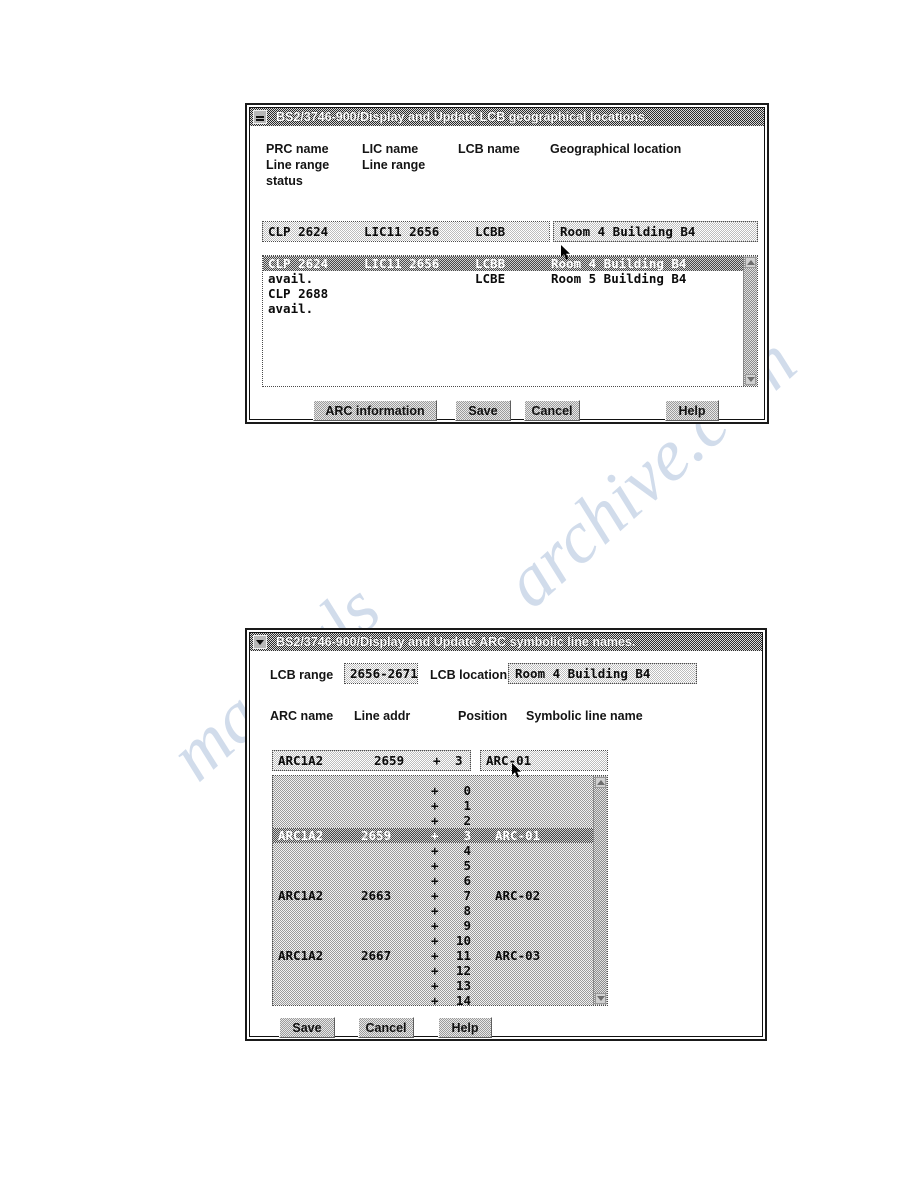 This screenshot has width=918, height=1188. I want to click on table-row: CLP 2688, so click(503, 293).